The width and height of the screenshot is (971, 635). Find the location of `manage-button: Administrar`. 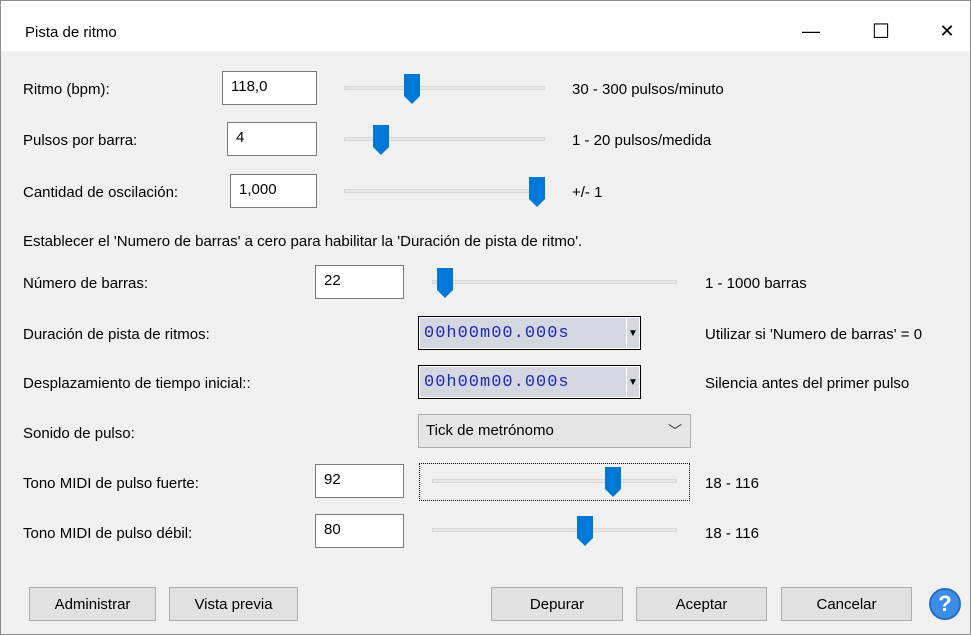

manage-button: Administrar is located at coordinates (92, 604).